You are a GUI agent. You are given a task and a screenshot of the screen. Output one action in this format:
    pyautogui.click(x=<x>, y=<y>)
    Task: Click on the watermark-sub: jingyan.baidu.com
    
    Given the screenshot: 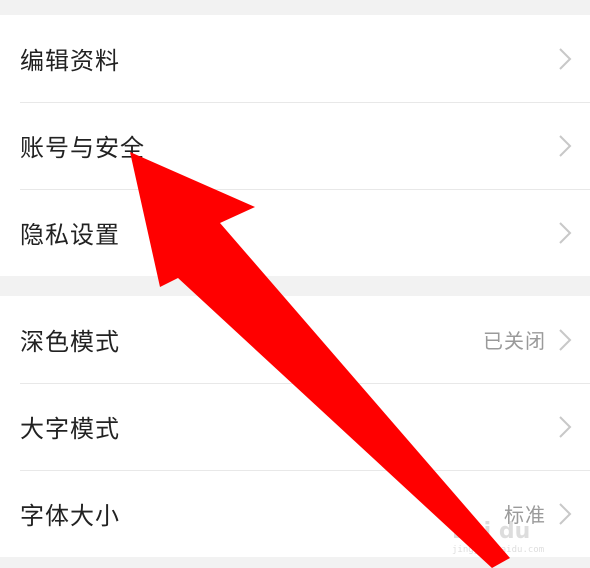 What is the action you would take?
    pyautogui.click(x=498, y=550)
    